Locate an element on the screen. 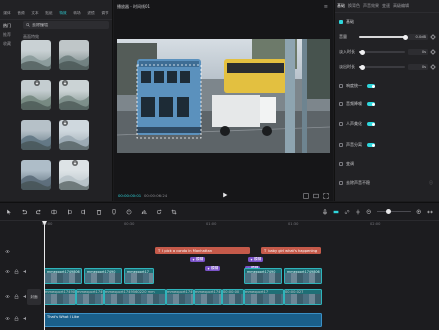 This screenshot has width=439, height=330. main-track-magnet-icon is located at coordinates (336, 212).